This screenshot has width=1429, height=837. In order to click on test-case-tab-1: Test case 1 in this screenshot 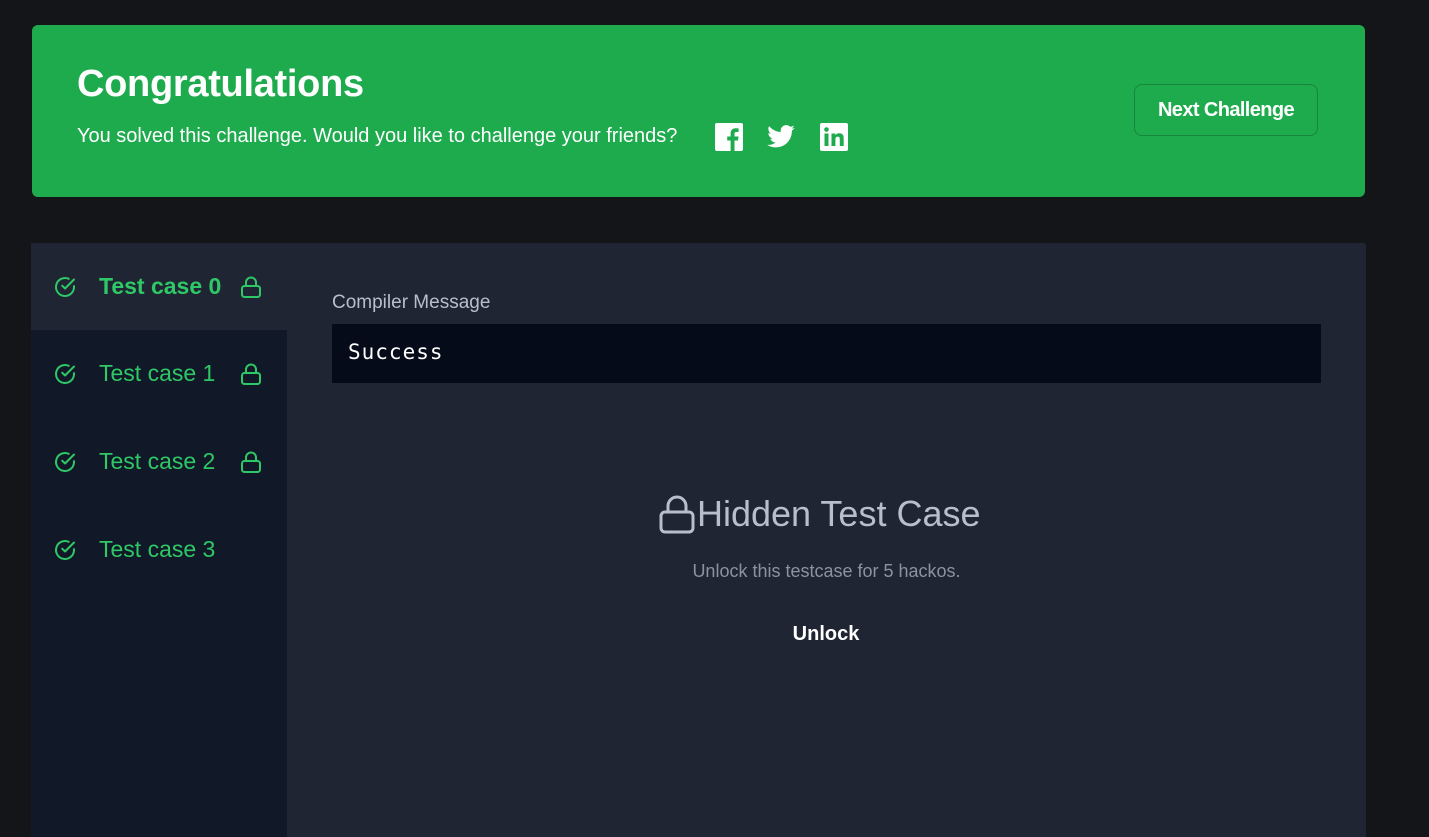, I will do `click(159, 373)`.